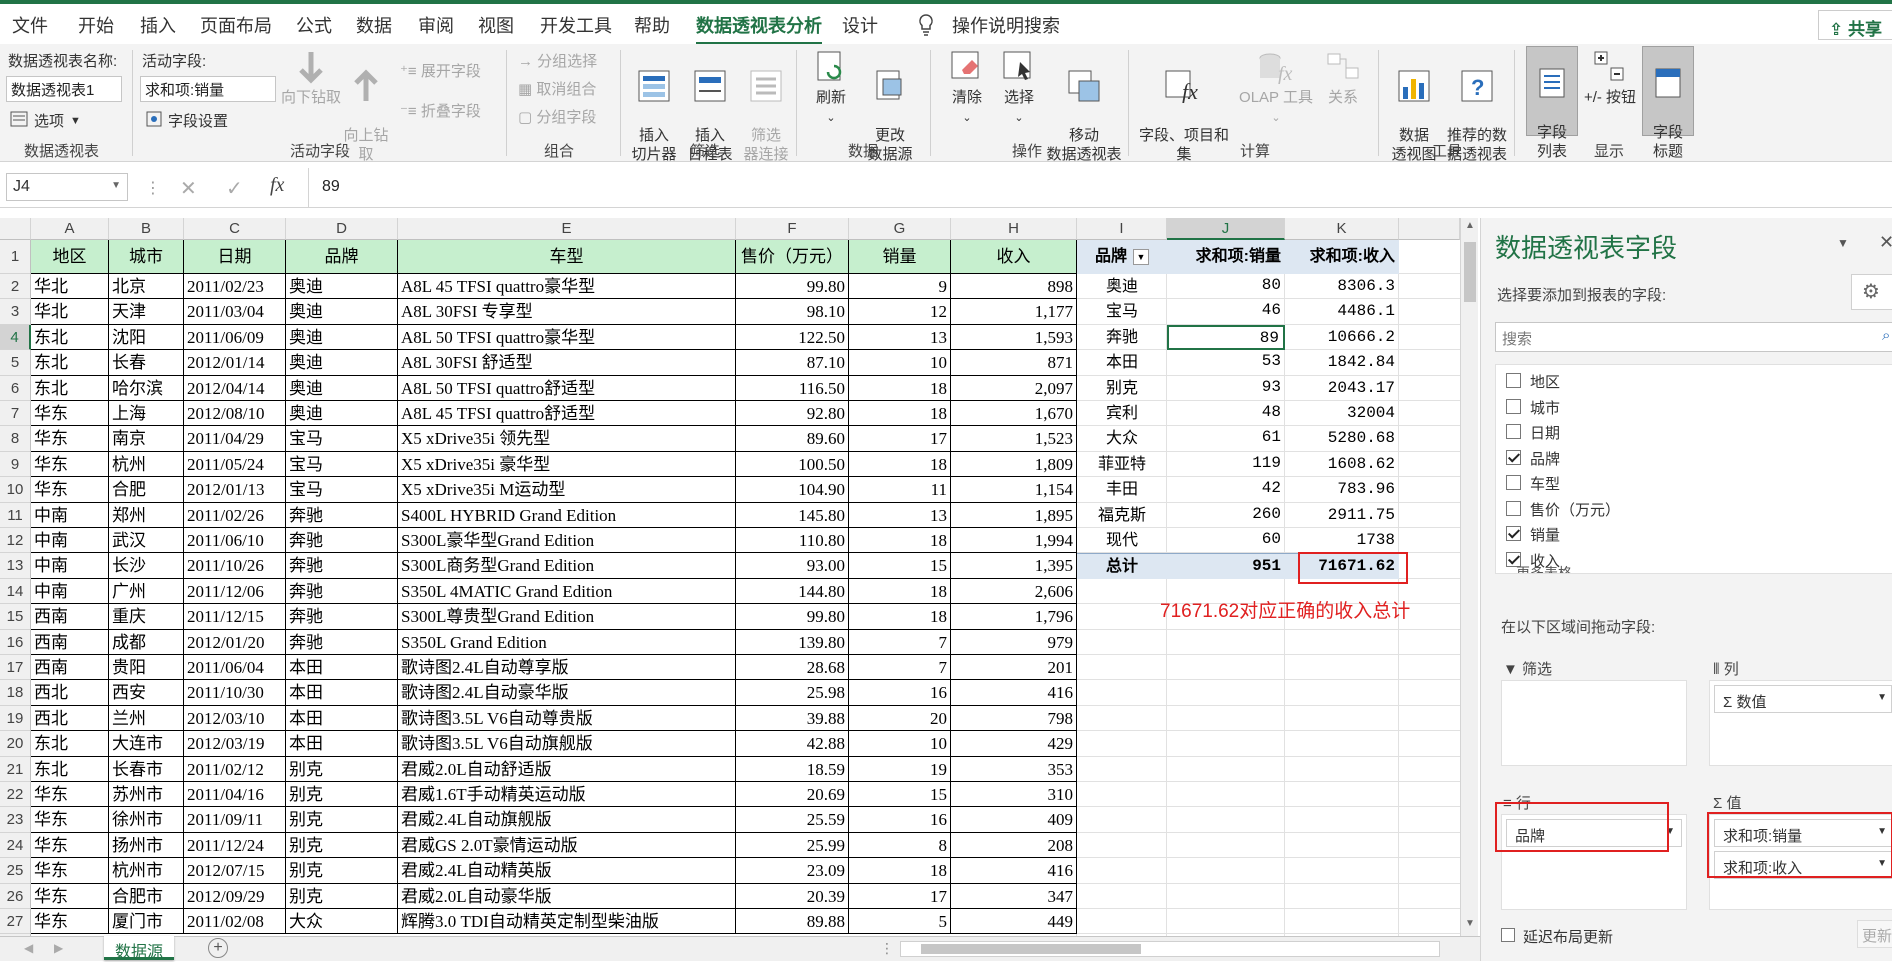 This screenshot has width=1892, height=962. What do you see at coordinates (792, 744) in the screenshot?
I see `table-cell: 42.88` at bounding box center [792, 744].